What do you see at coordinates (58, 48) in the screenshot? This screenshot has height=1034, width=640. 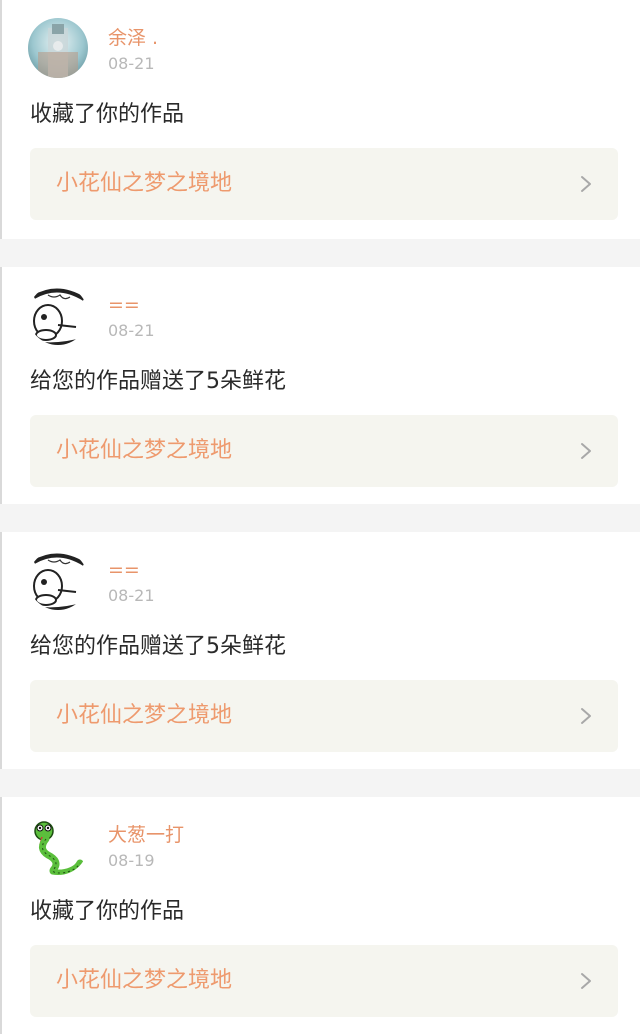 I see `avatar-photo-icon` at bounding box center [58, 48].